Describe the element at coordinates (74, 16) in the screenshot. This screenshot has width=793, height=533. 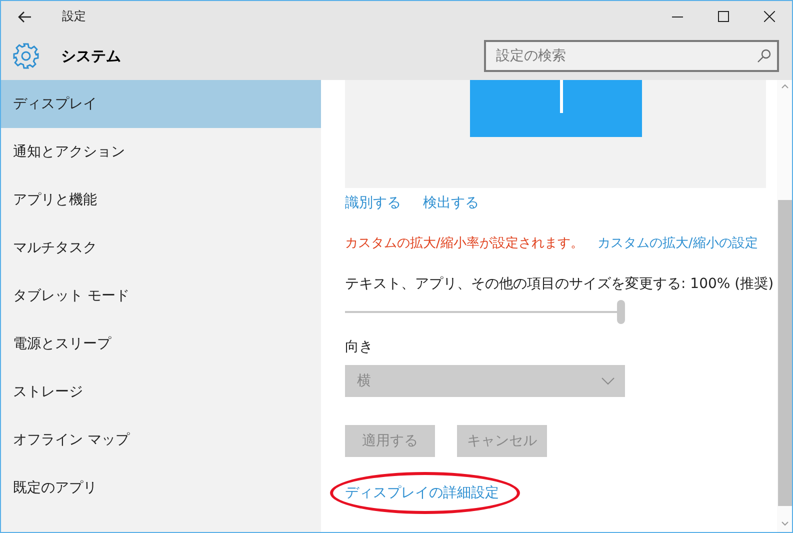
I see `window-title: 設定` at that location.